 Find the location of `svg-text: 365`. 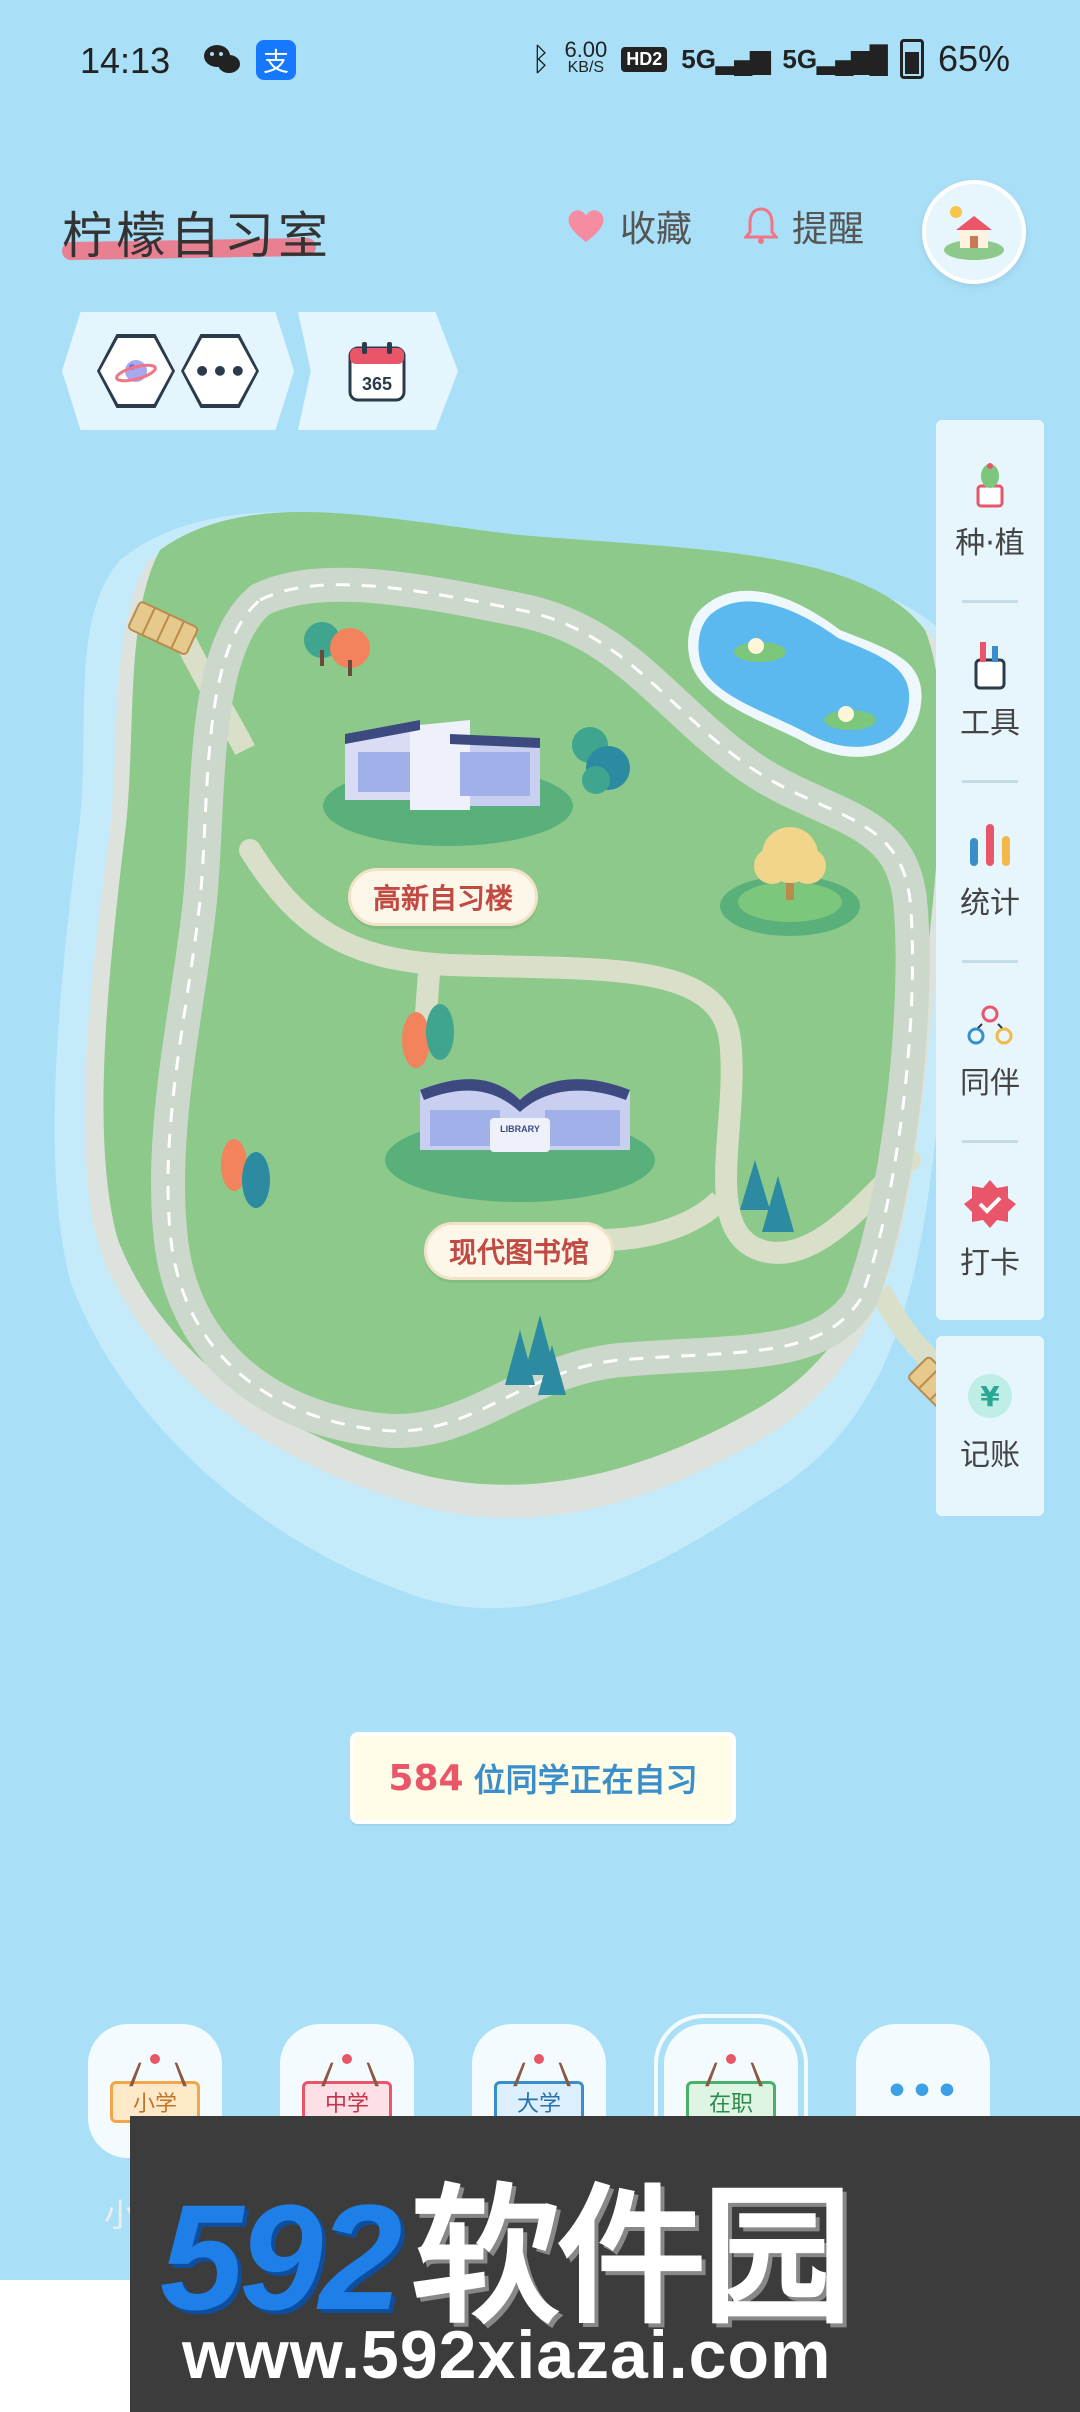

svg-text: 365 is located at coordinates (377, 384).